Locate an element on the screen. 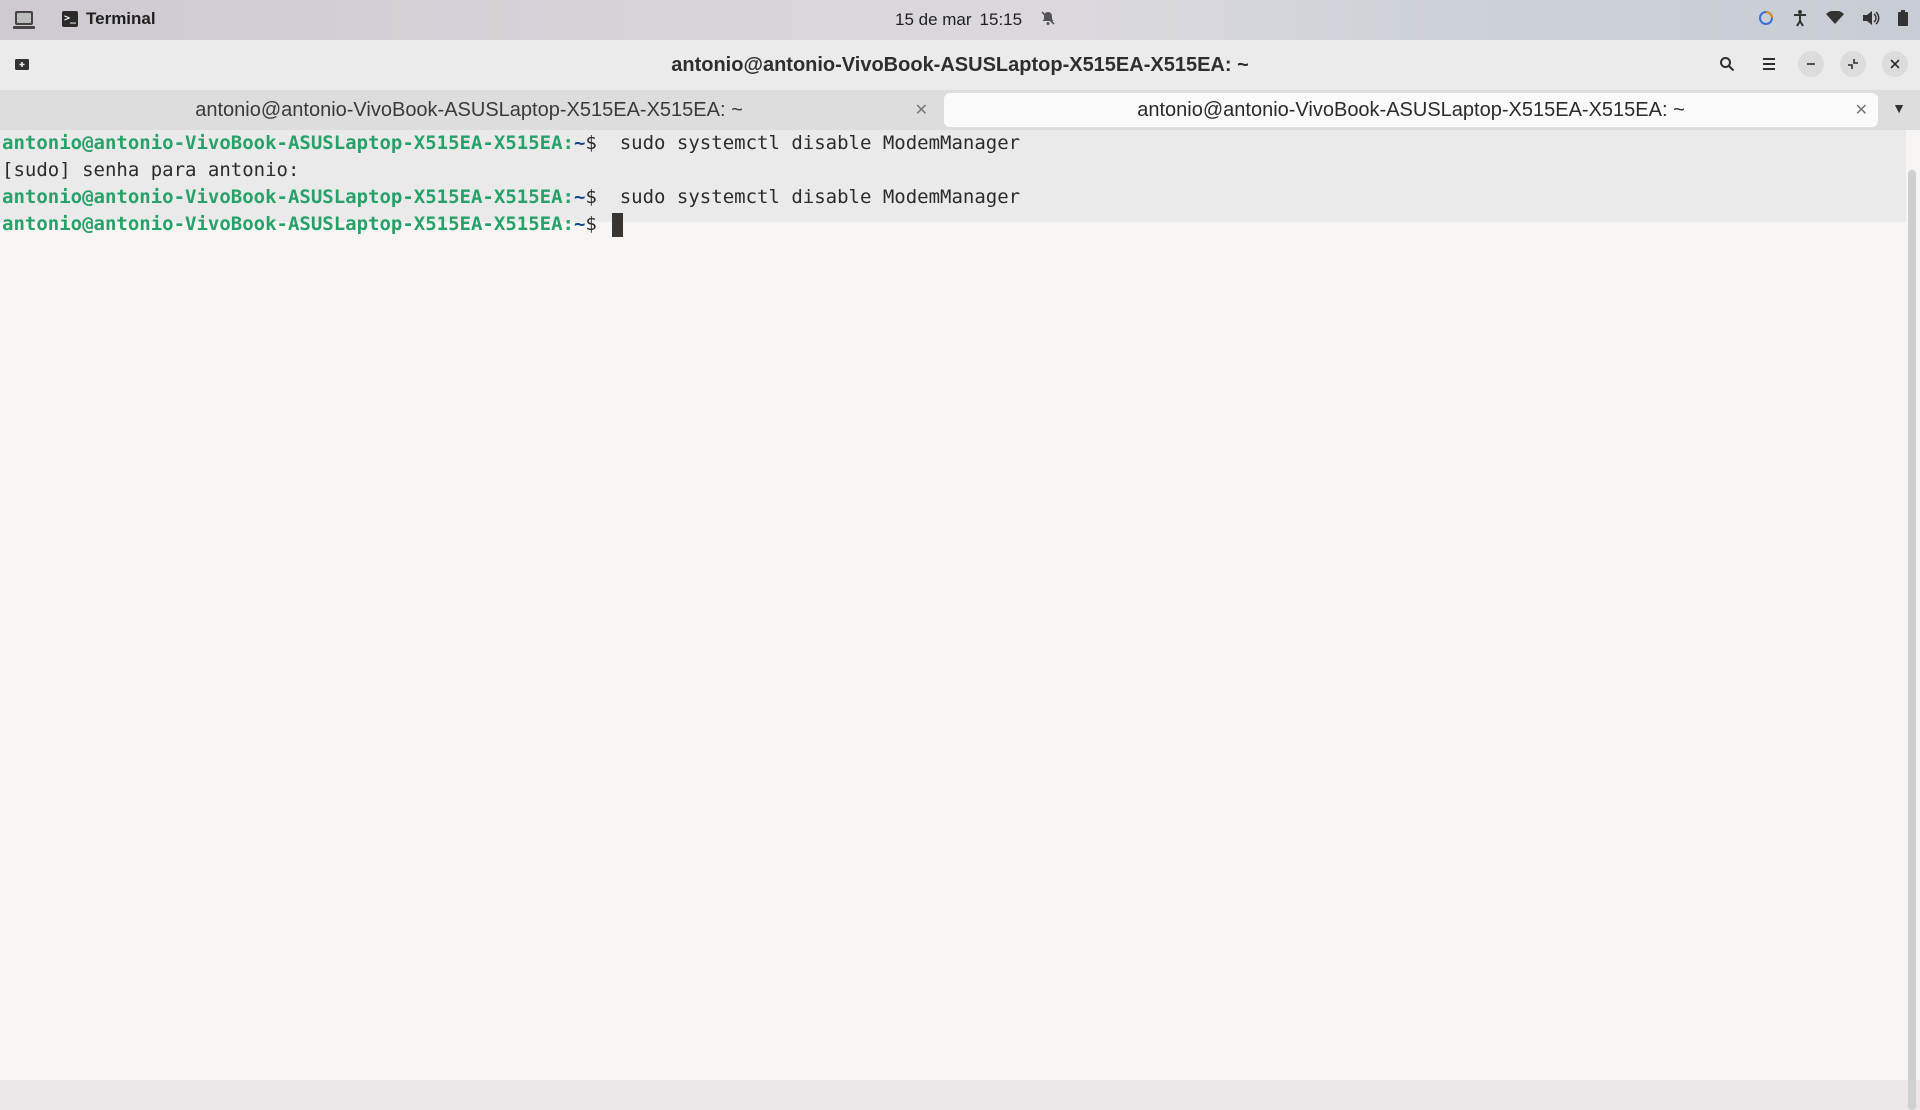 The image size is (1920, 1110). search-icon is located at coordinates (1727, 64).